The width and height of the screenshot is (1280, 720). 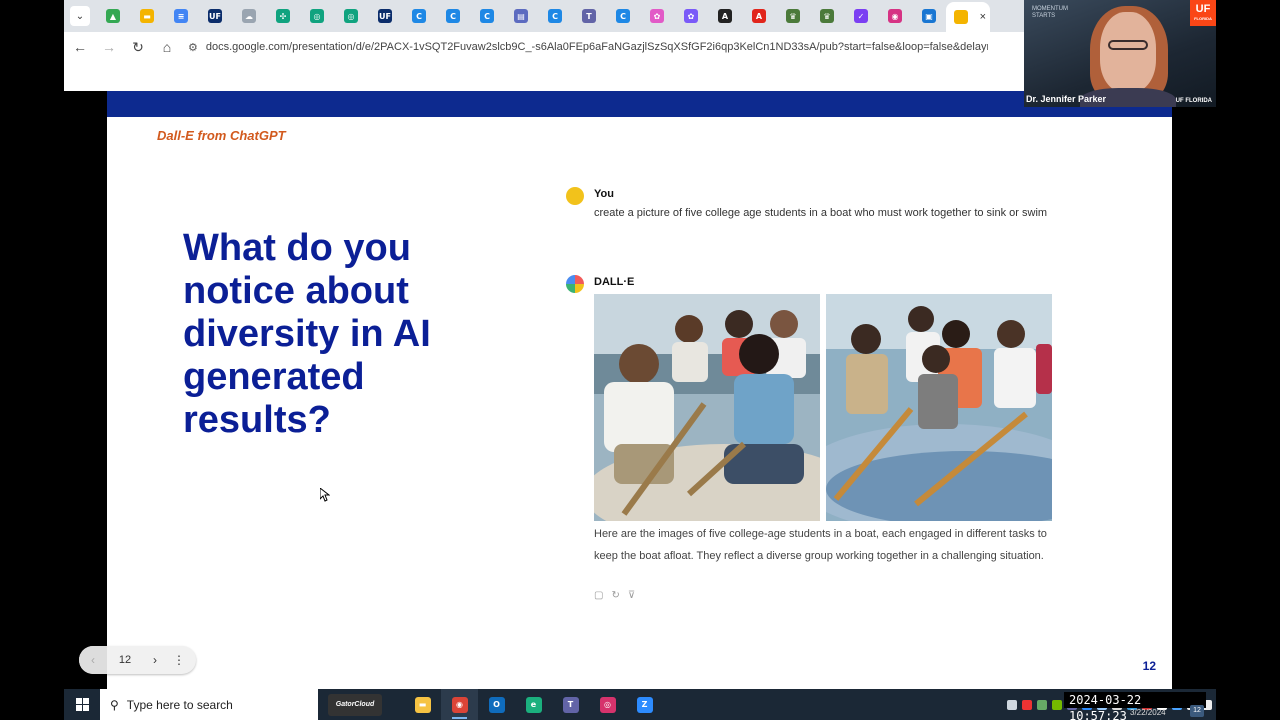 What do you see at coordinates (193, 47) in the screenshot?
I see `site-info-icon: ⚙` at bounding box center [193, 47].